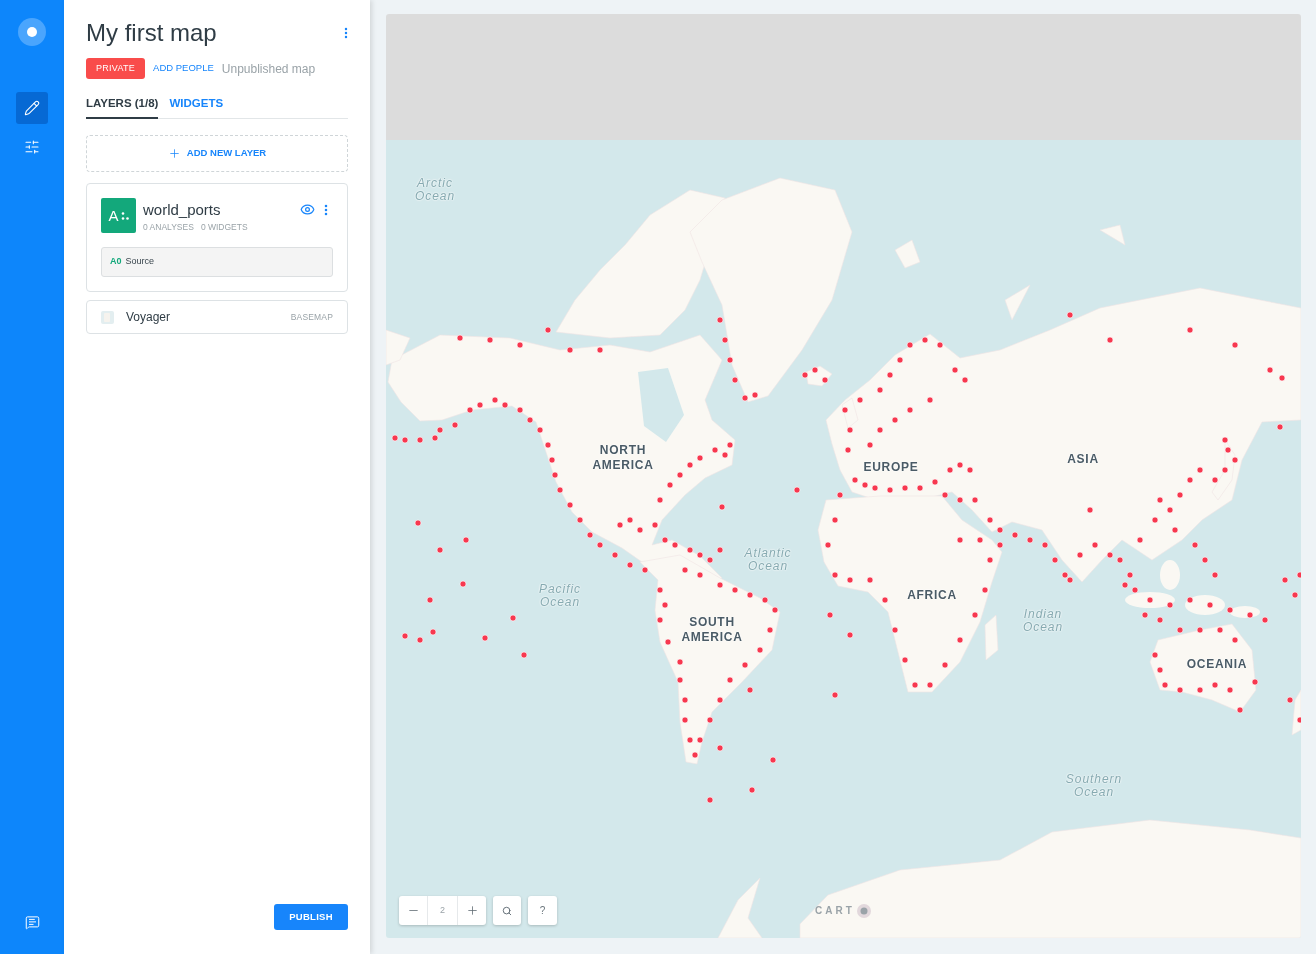 The image size is (1316, 954). What do you see at coordinates (217, 237) in the screenshot?
I see `layer-card: A world_ports 0 ANALYSES 0 WIDGETS A0 Source` at bounding box center [217, 237].